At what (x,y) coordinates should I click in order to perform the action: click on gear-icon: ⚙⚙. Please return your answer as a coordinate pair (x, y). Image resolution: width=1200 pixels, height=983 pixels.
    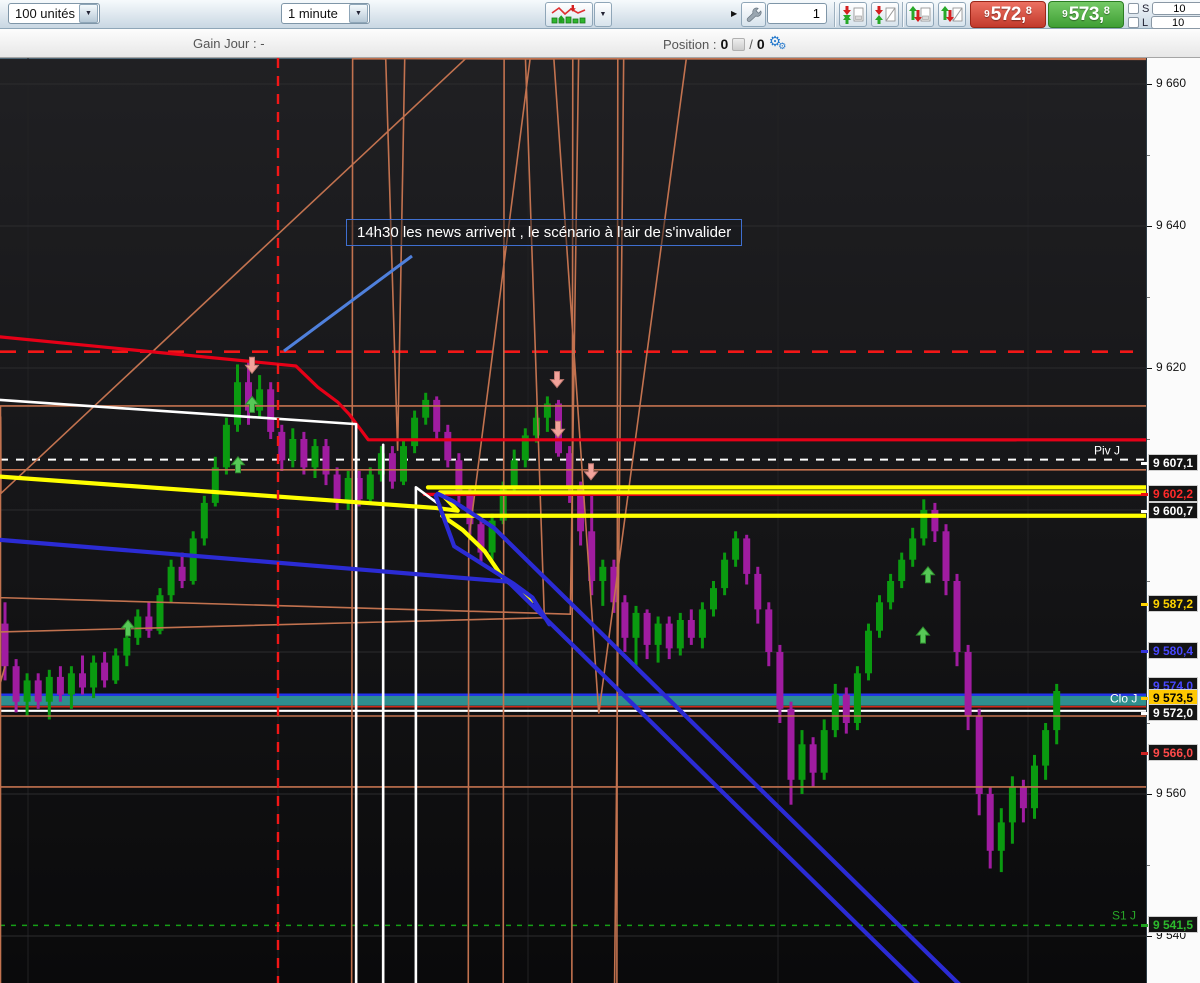
    Looking at the image, I should click on (778, 43).